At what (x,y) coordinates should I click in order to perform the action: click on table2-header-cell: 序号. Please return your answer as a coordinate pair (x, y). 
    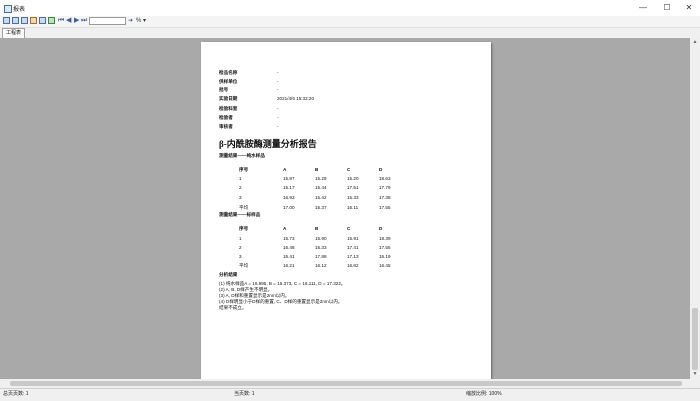
    Looking at the image, I should click on (244, 228).